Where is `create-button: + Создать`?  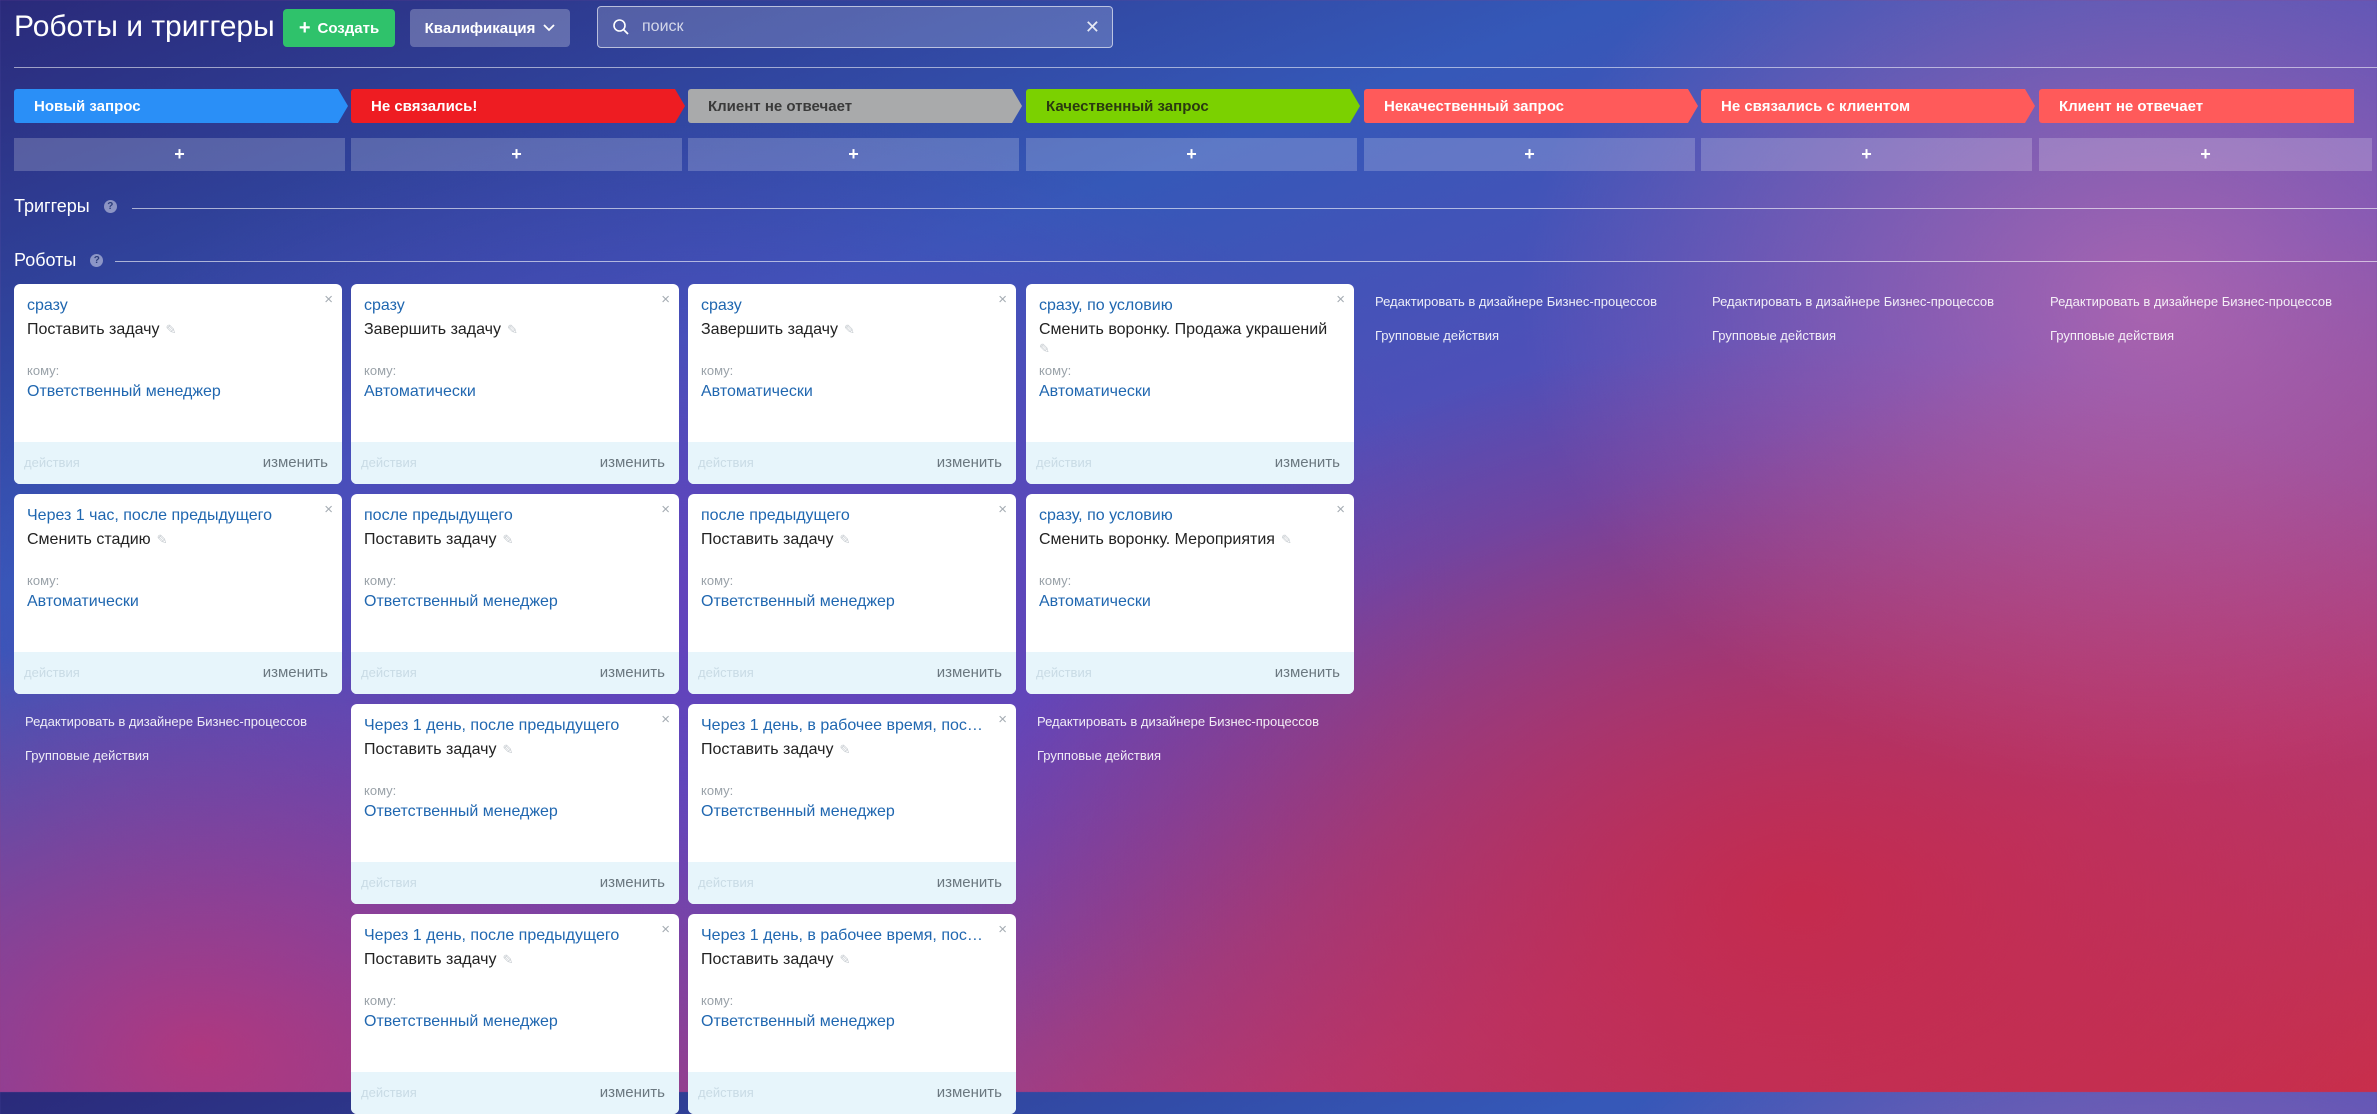 create-button: + Создать is located at coordinates (339, 28).